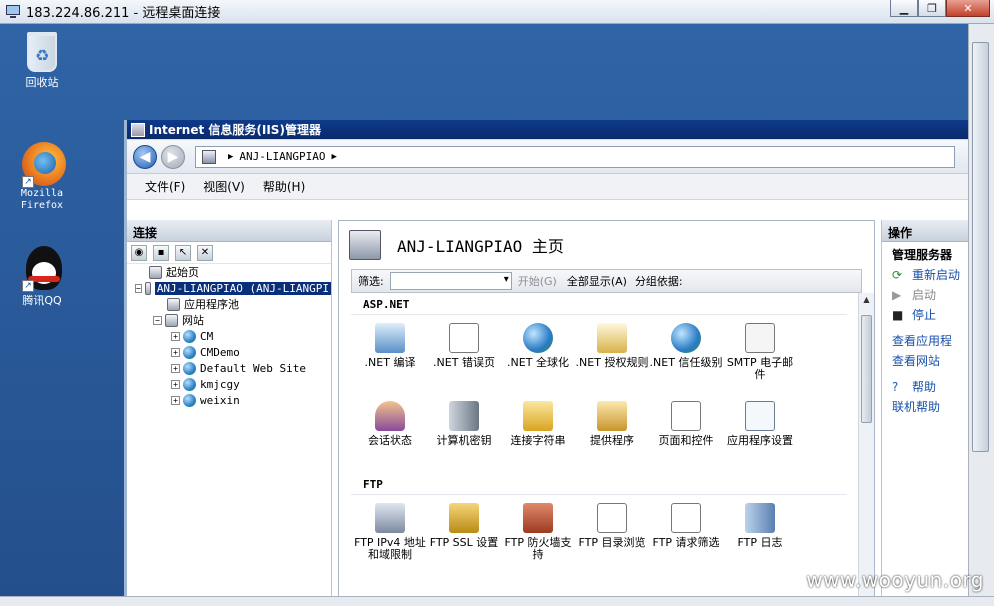 The height and width of the screenshot is (606, 994). What do you see at coordinates (760, 432) in the screenshot?
I see `feature-item: 应用程序设置` at bounding box center [760, 432].